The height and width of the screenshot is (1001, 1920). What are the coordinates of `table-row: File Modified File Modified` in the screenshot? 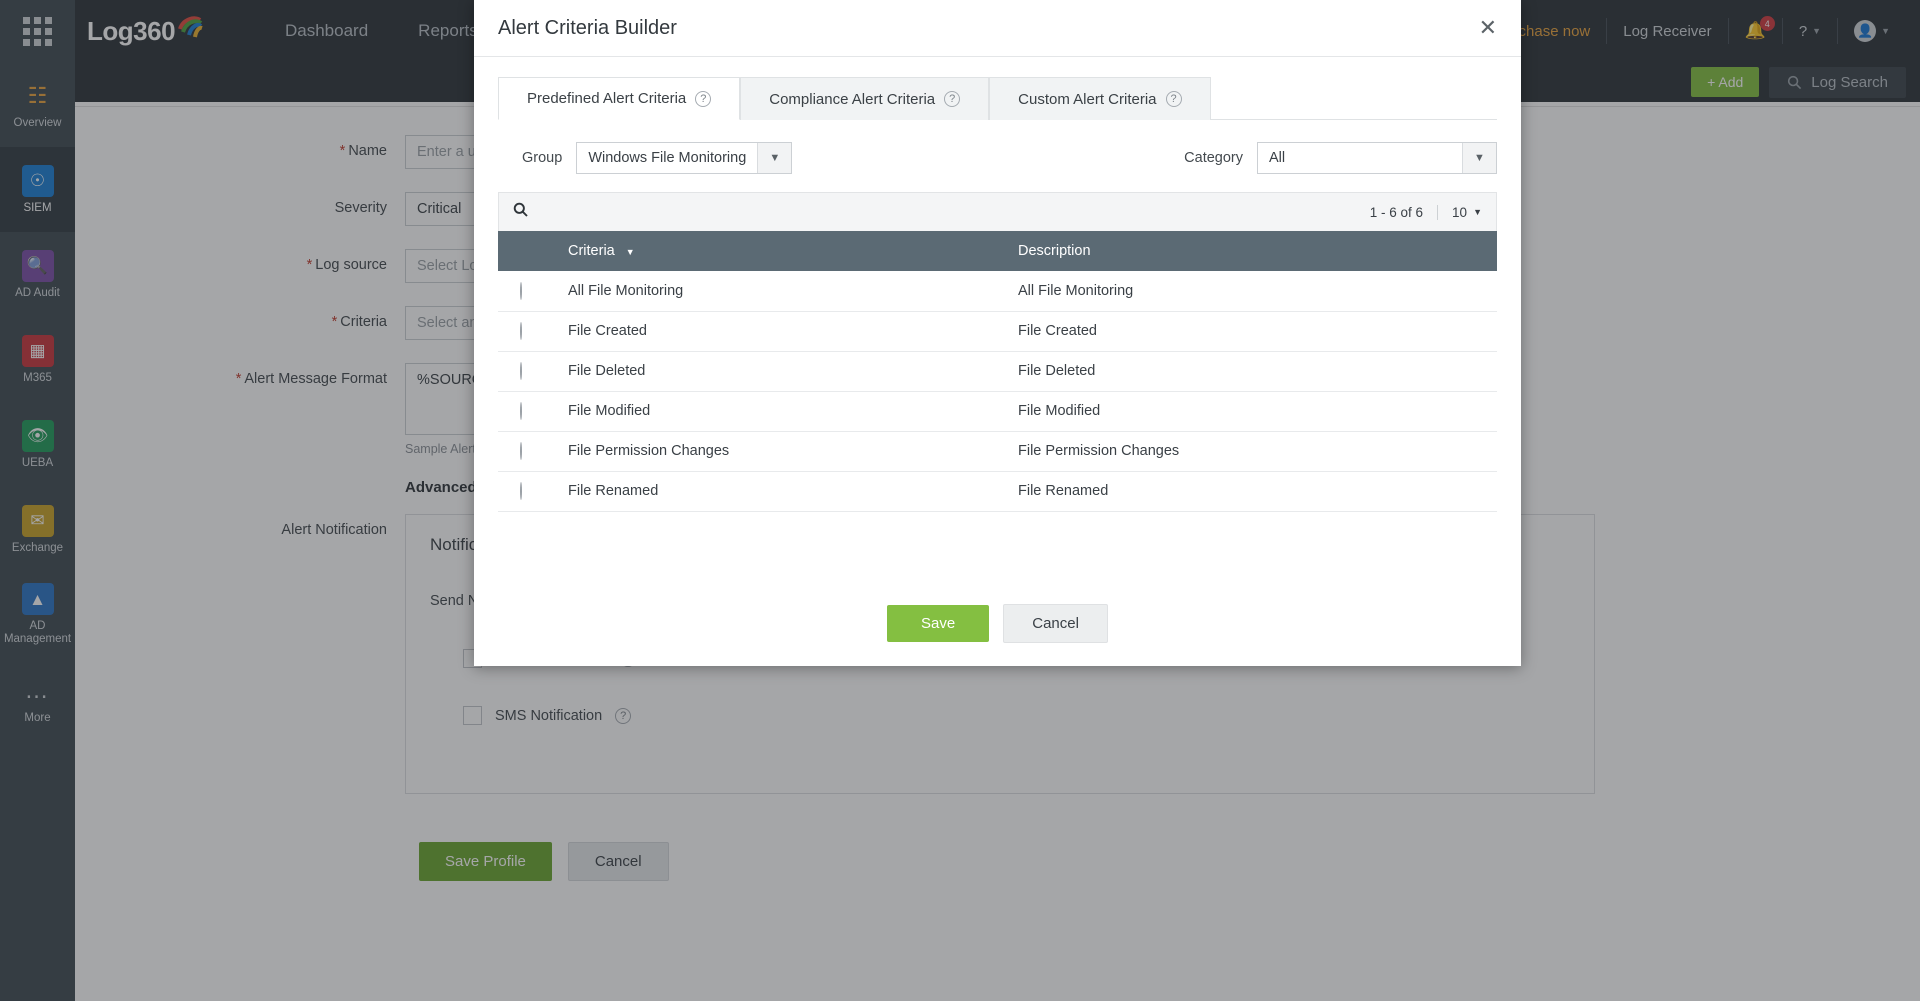 It's located at (997, 411).